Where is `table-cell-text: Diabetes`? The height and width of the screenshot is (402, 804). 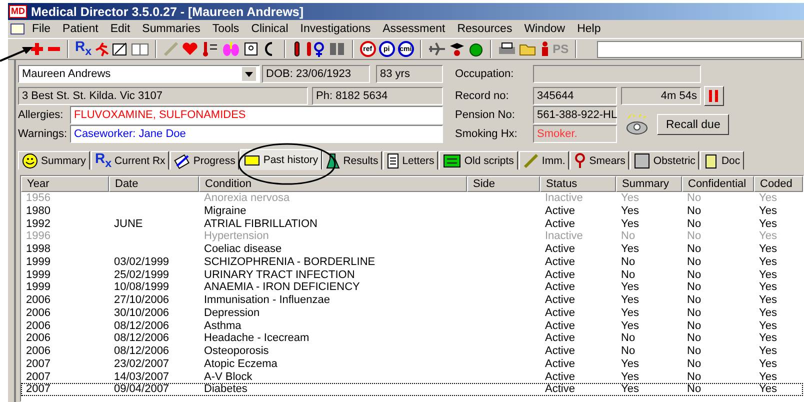 table-cell-text: Diabetes is located at coordinates (225, 389).